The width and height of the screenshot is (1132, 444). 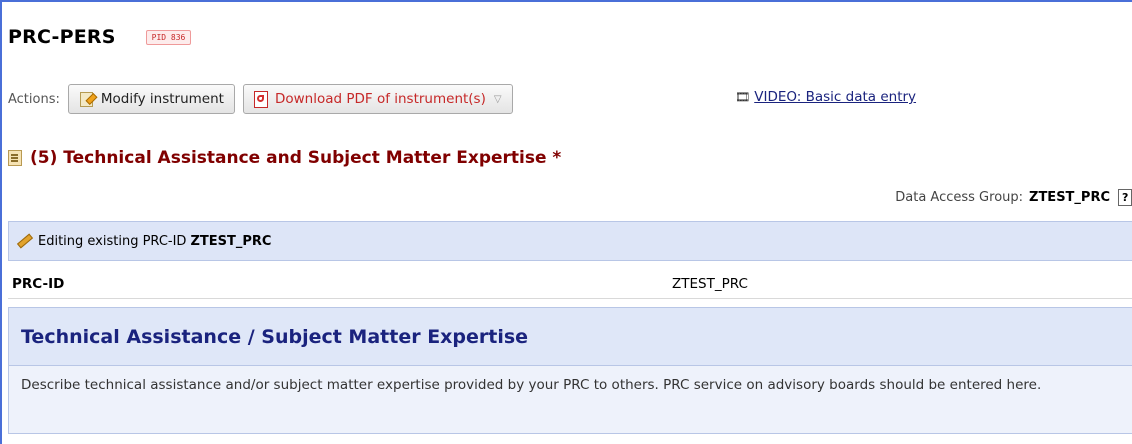 What do you see at coordinates (62, 37) in the screenshot?
I see `project-title: PRC-PERS` at bounding box center [62, 37].